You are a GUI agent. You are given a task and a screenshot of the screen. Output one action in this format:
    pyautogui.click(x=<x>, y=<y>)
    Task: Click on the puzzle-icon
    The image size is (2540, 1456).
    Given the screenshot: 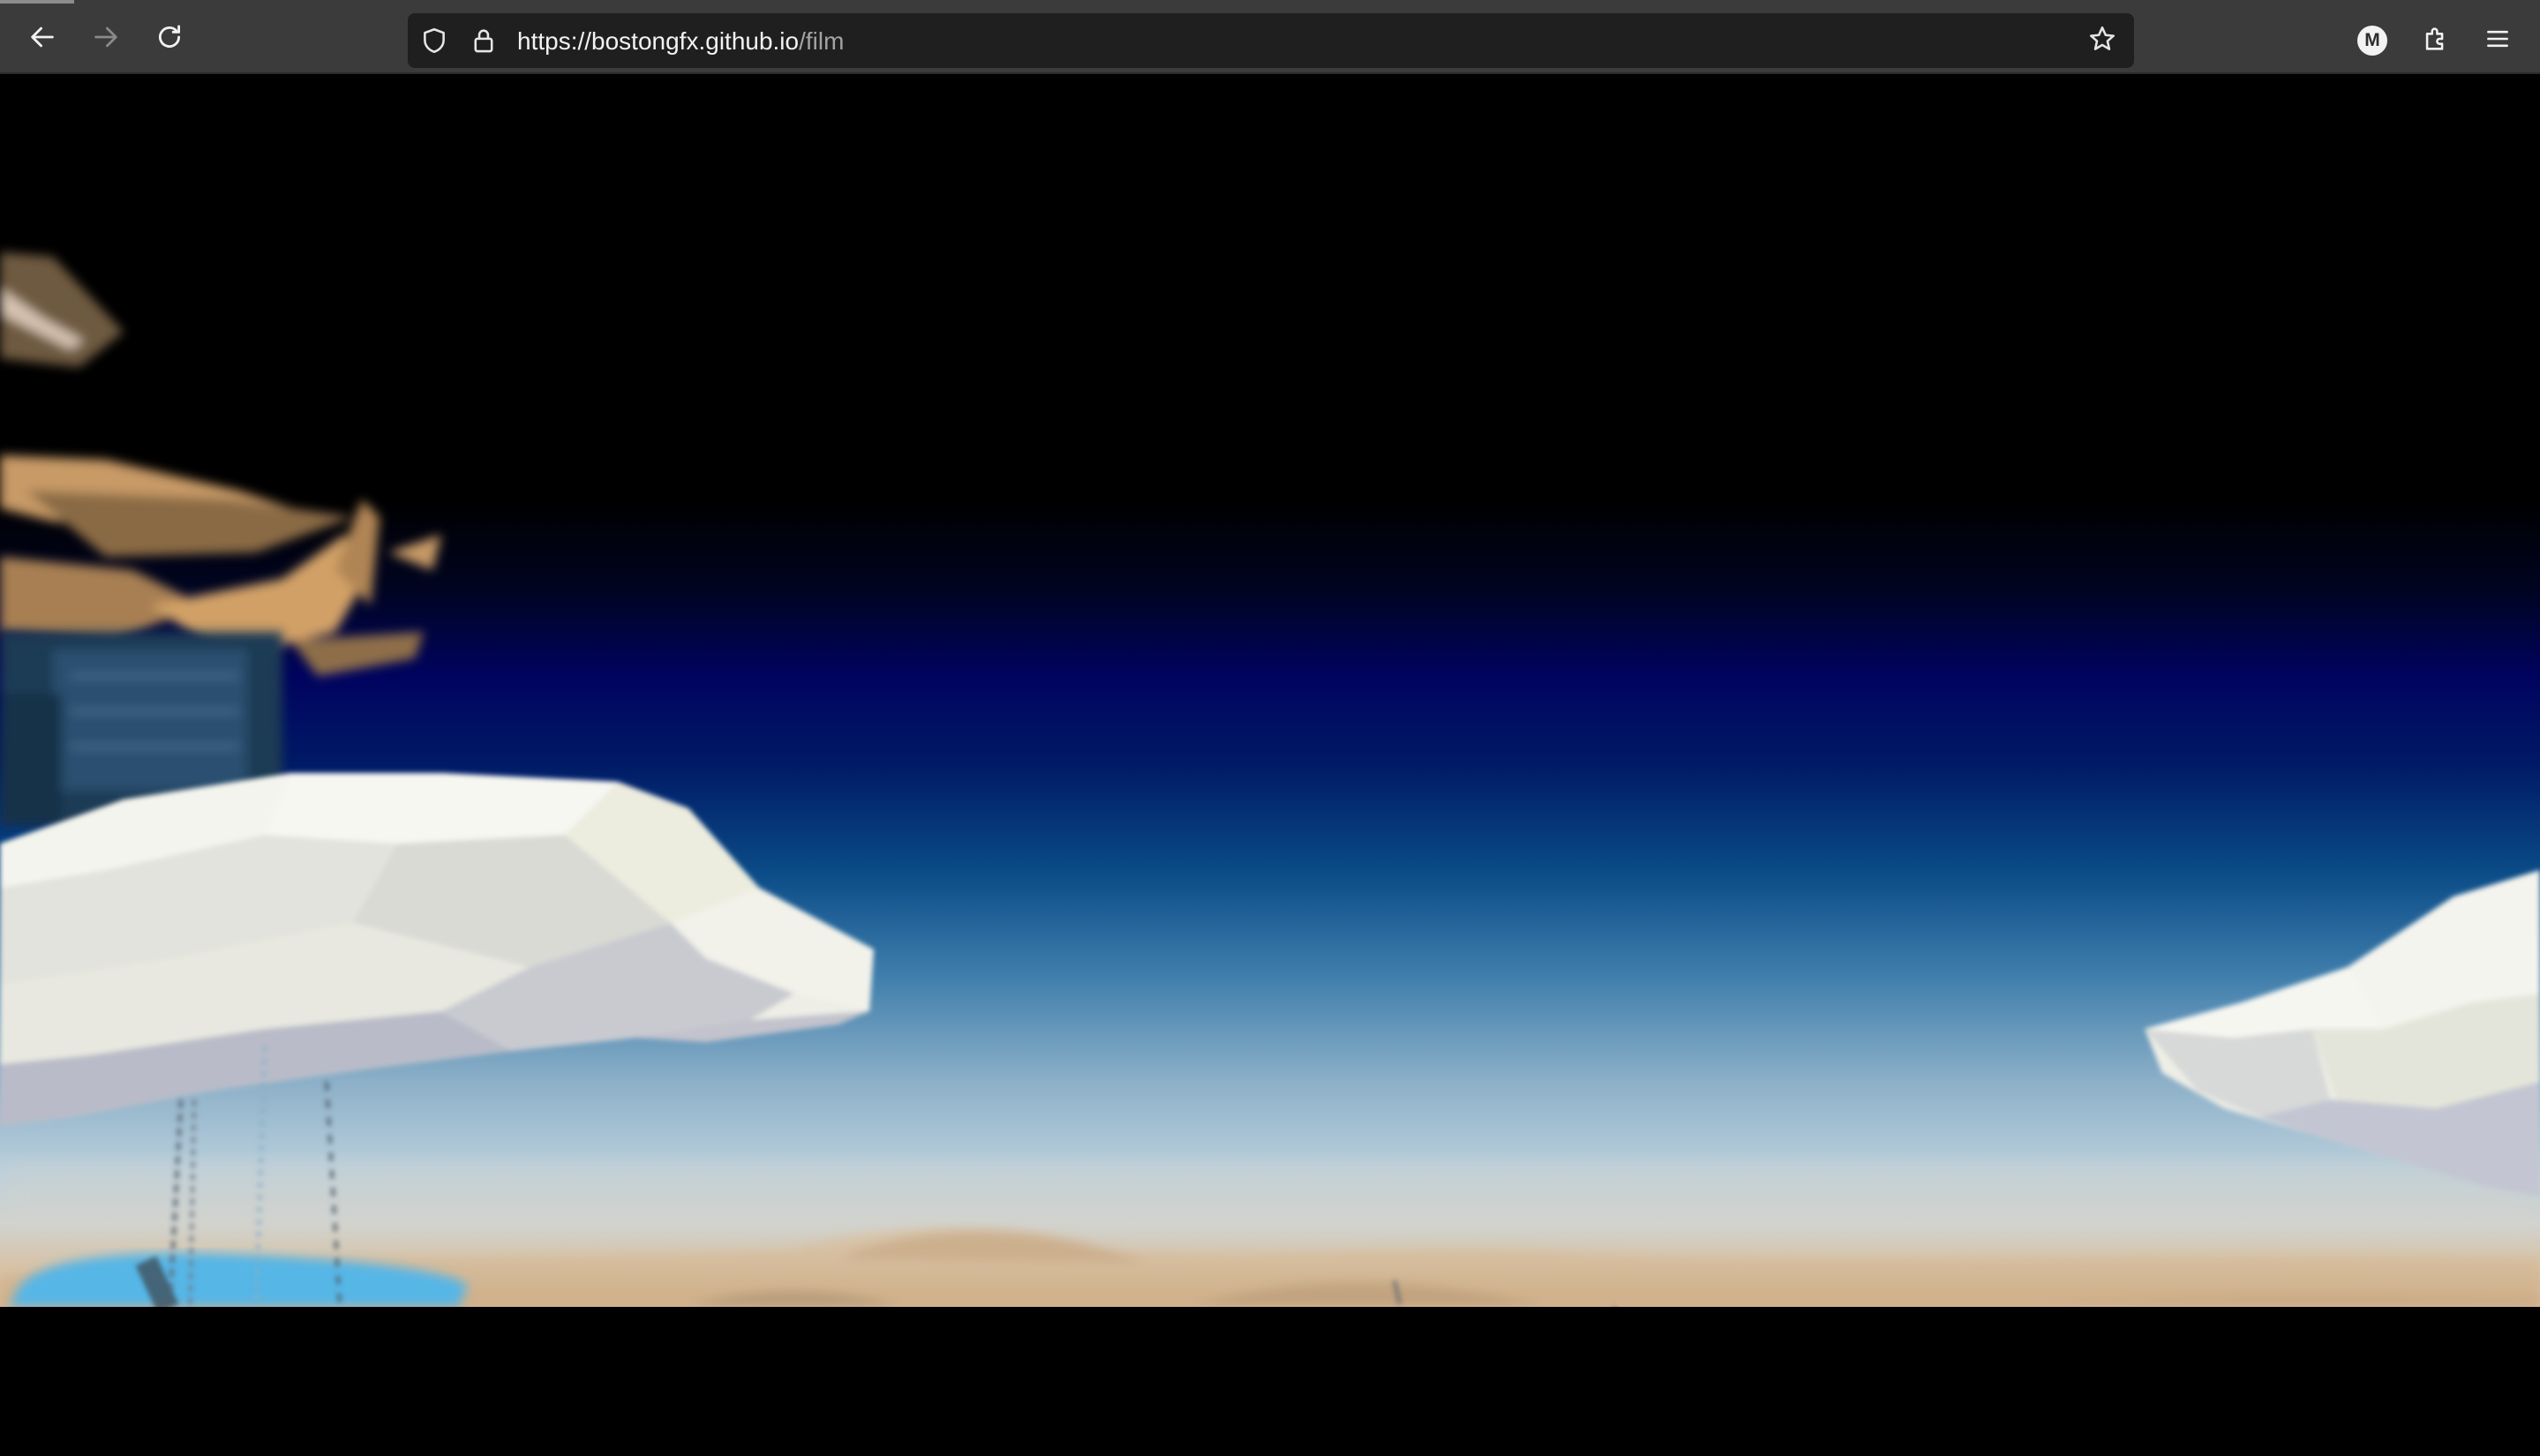 What is the action you would take?
    pyautogui.click(x=2436, y=41)
    